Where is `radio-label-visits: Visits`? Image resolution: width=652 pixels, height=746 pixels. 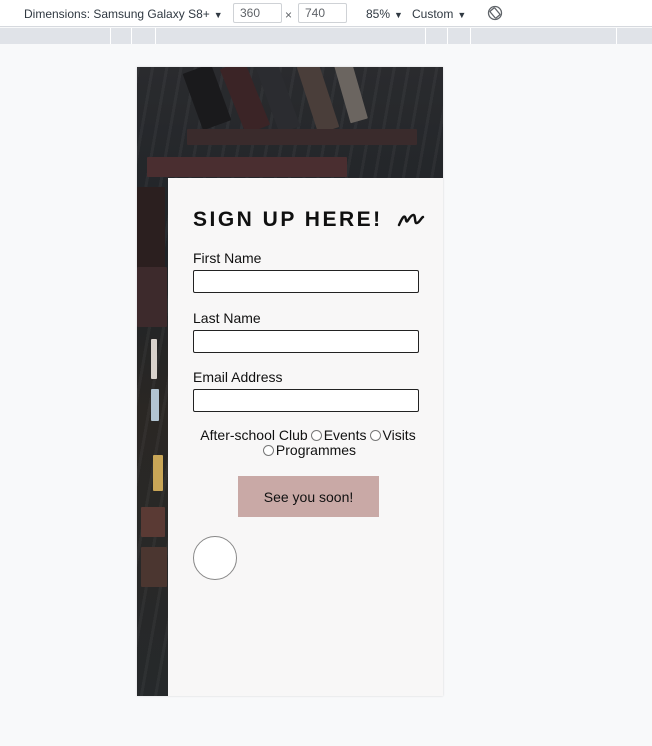 radio-label-visits: Visits is located at coordinates (399, 435).